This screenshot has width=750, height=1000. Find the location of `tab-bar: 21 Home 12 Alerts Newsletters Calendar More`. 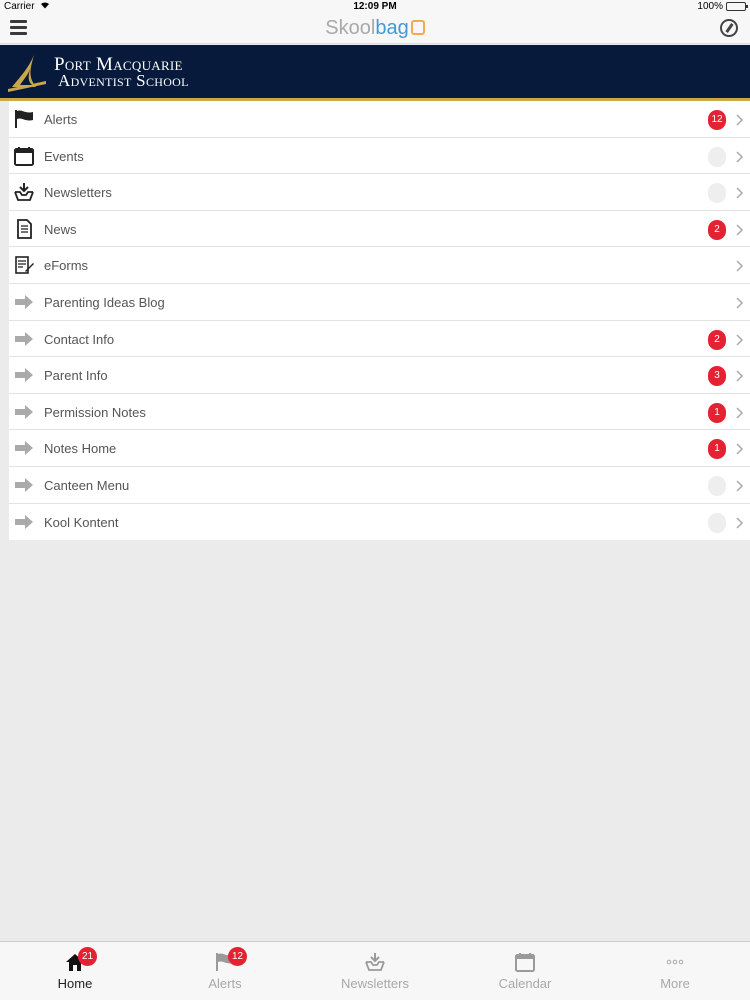

tab-bar: 21 Home 12 Alerts Newsletters Calendar More is located at coordinates (375, 970).